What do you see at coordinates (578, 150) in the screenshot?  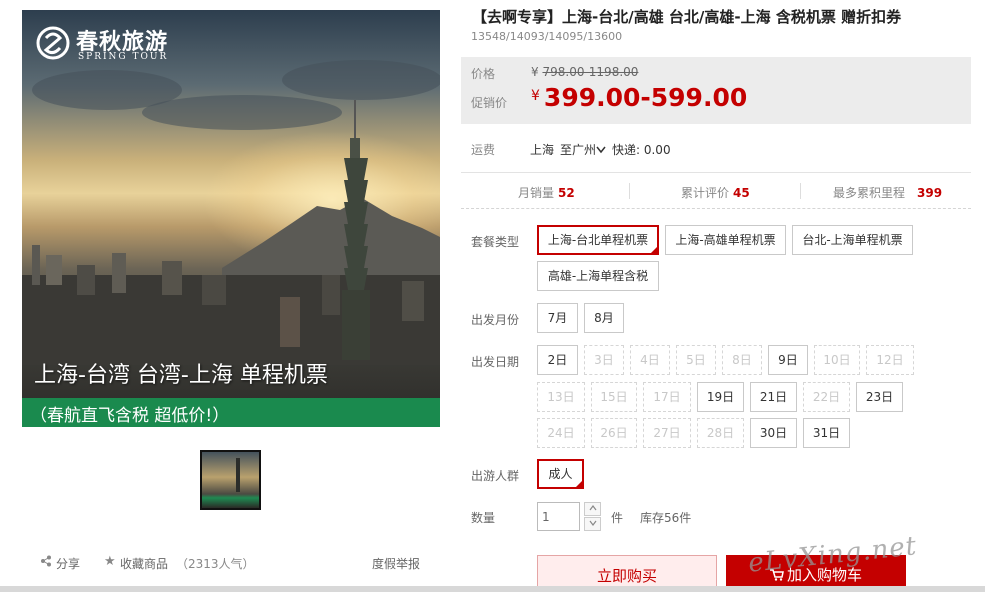 I see `shipping-destination-value: 至广州` at bounding box center [578, 150].